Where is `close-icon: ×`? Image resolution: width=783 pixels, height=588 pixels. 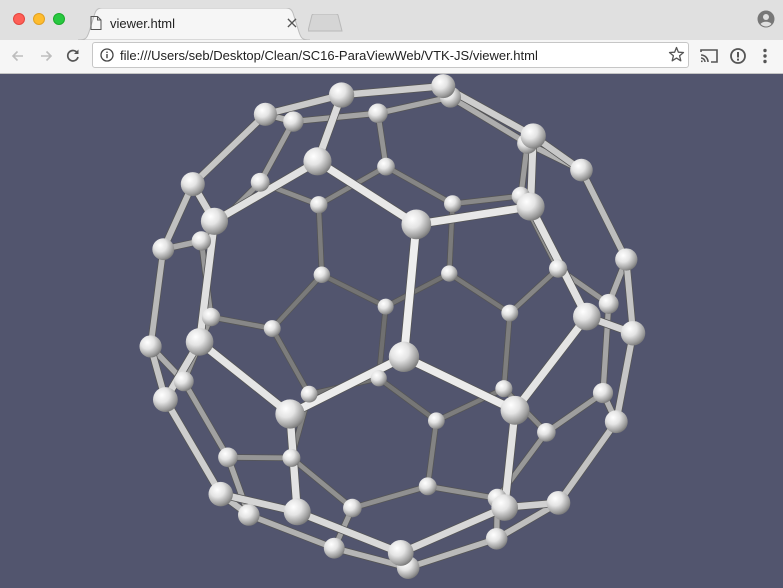 close-icon: × is located at coordinates (292, 23).